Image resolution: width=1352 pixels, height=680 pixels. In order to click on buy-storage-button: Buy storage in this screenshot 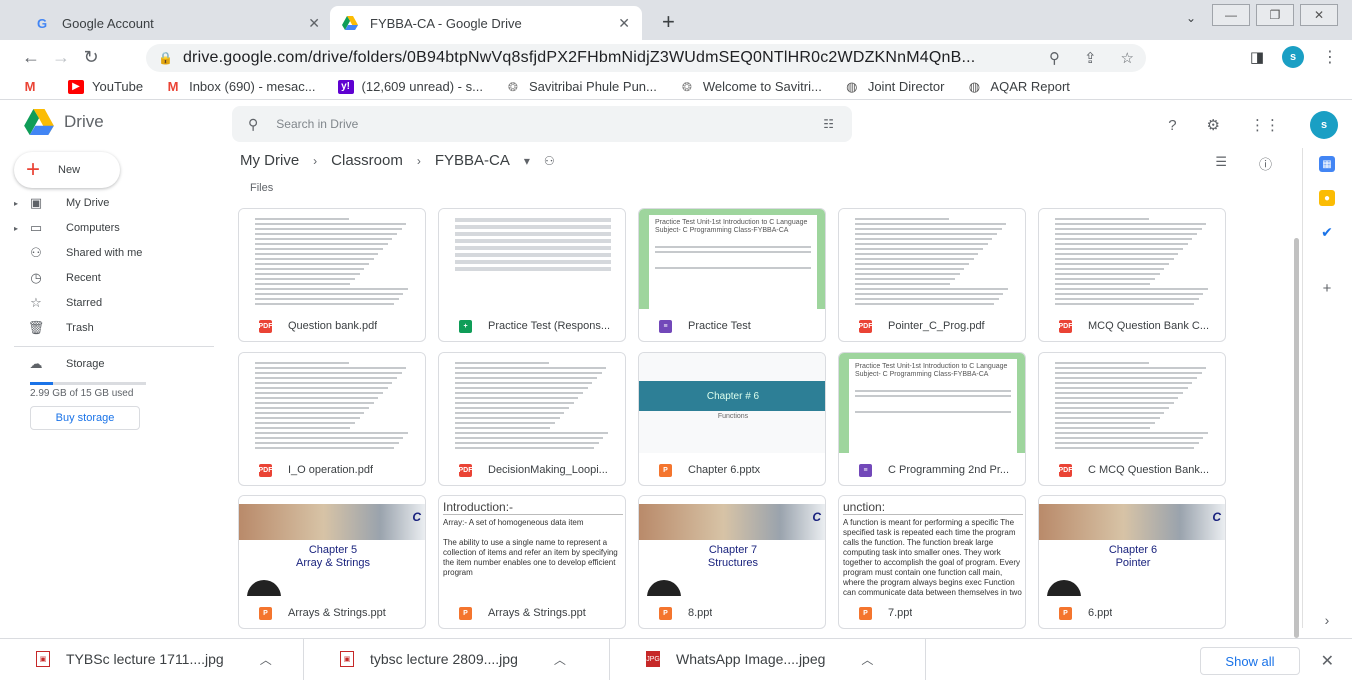, I will do `click(85, 418)`.